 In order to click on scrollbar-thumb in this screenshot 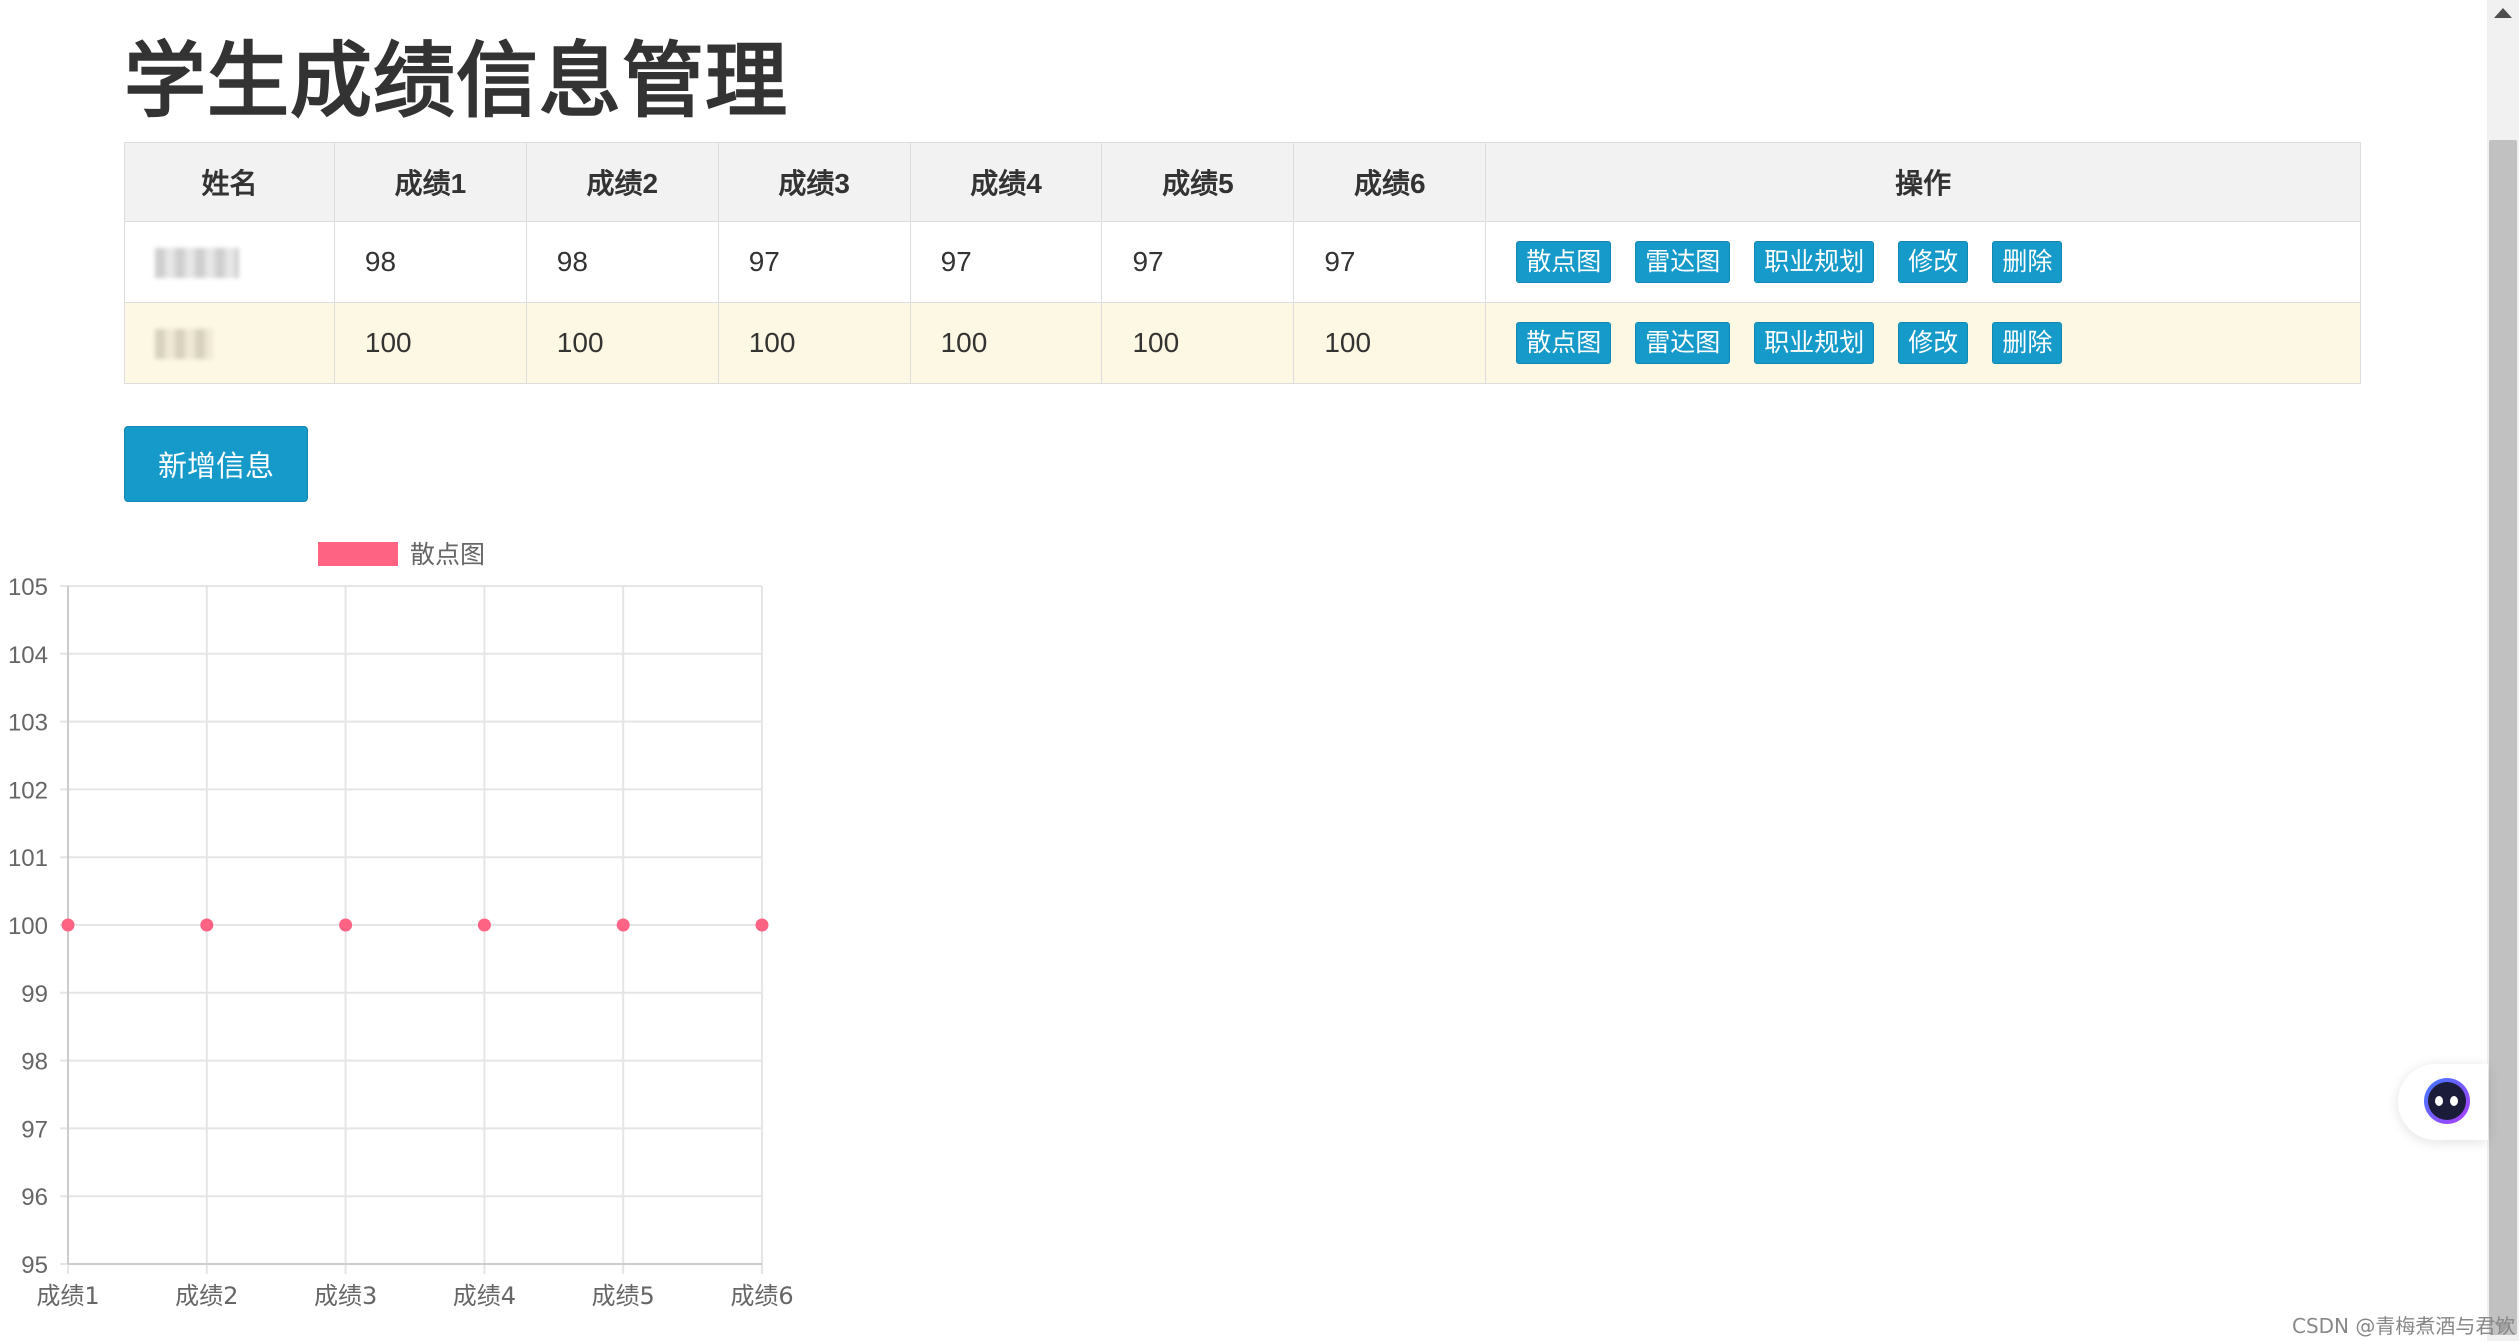, I will do `click(2503, 737)`.